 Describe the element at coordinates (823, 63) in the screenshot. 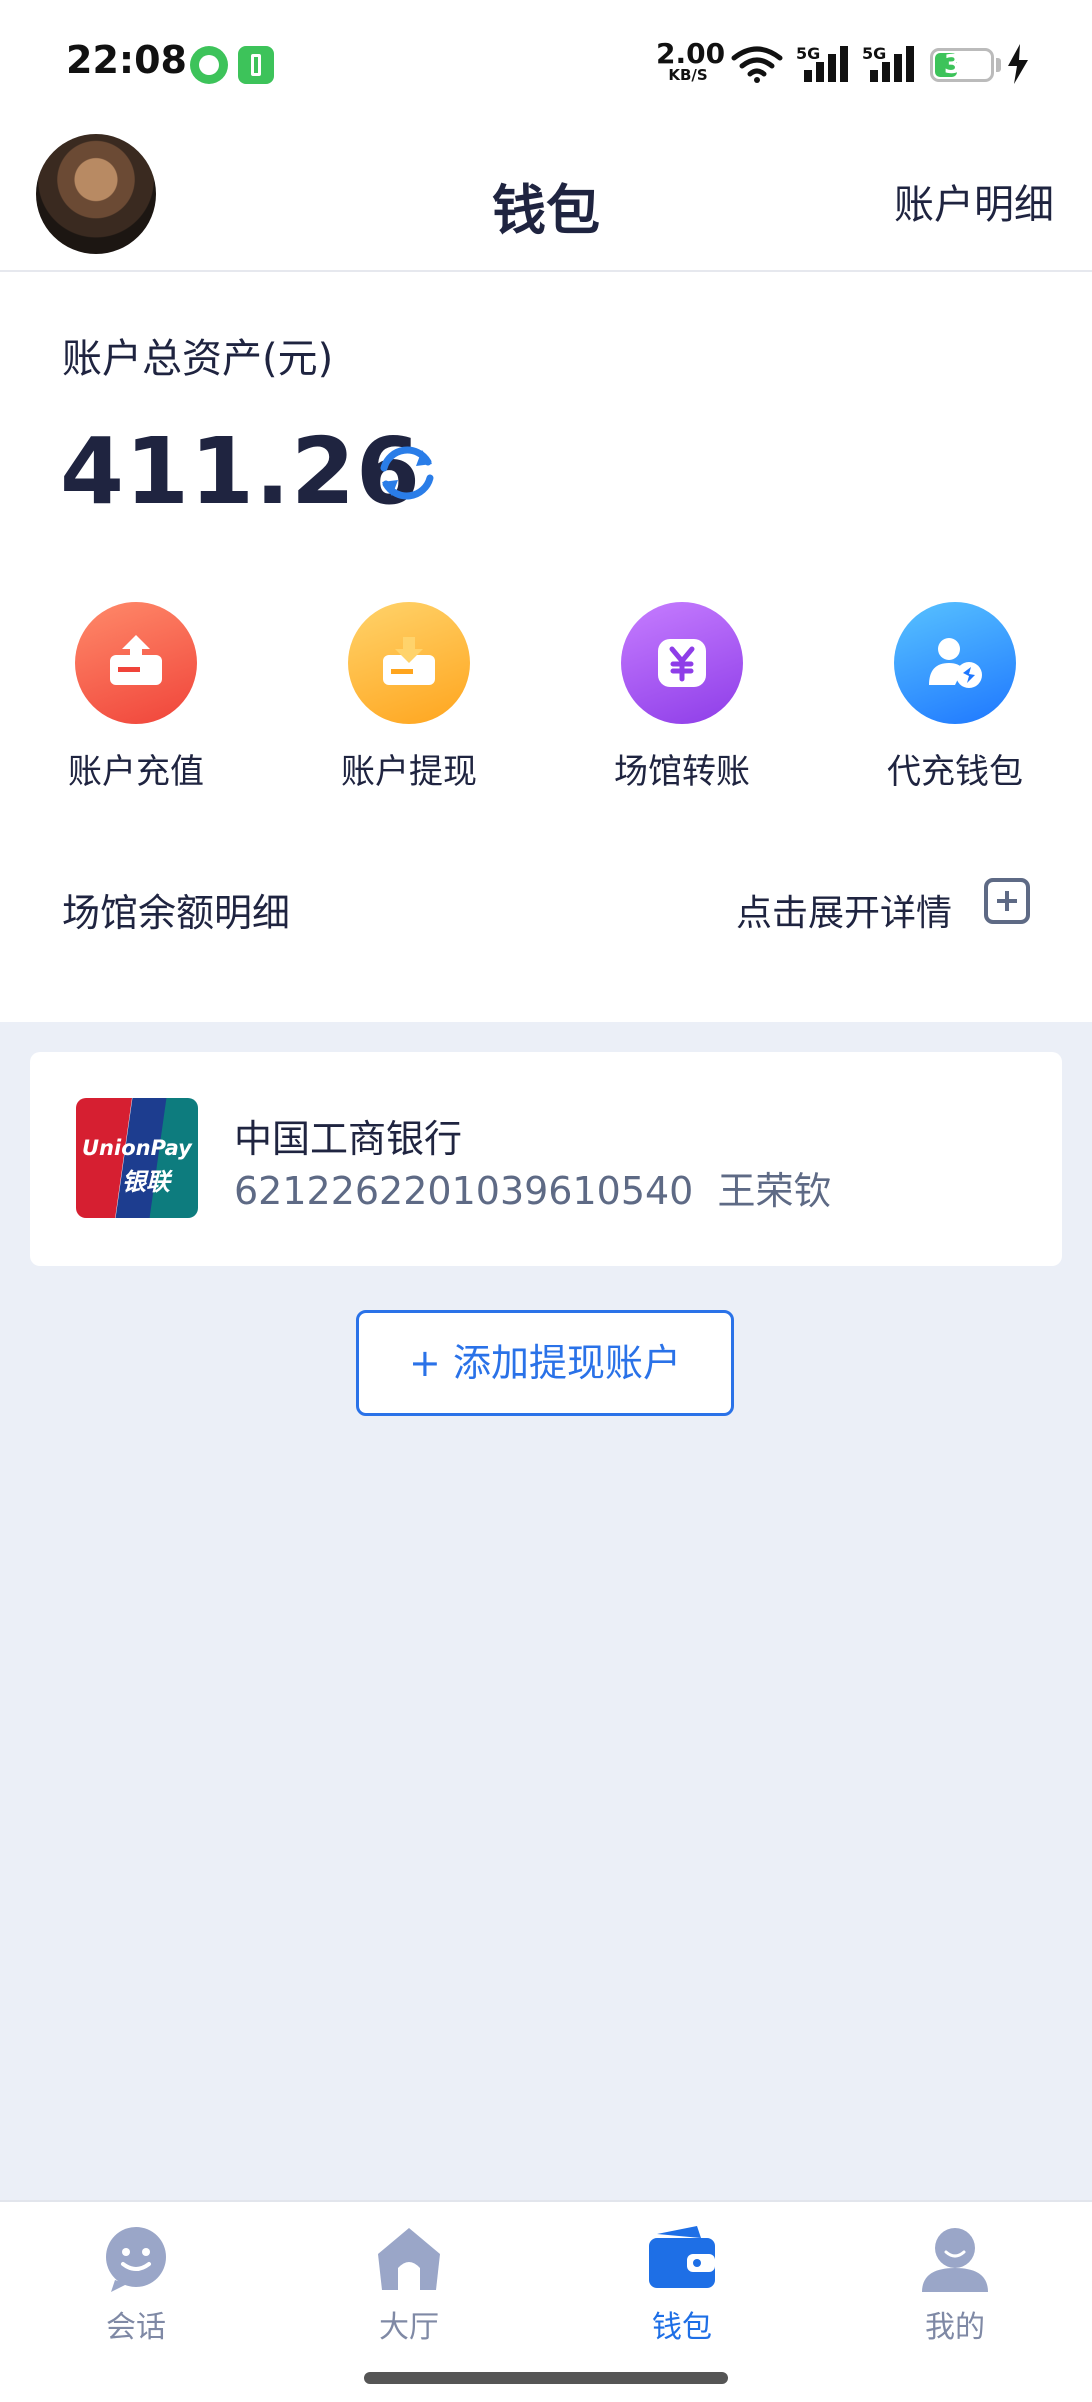

I see `signal-icon-1: 5G` at that location.